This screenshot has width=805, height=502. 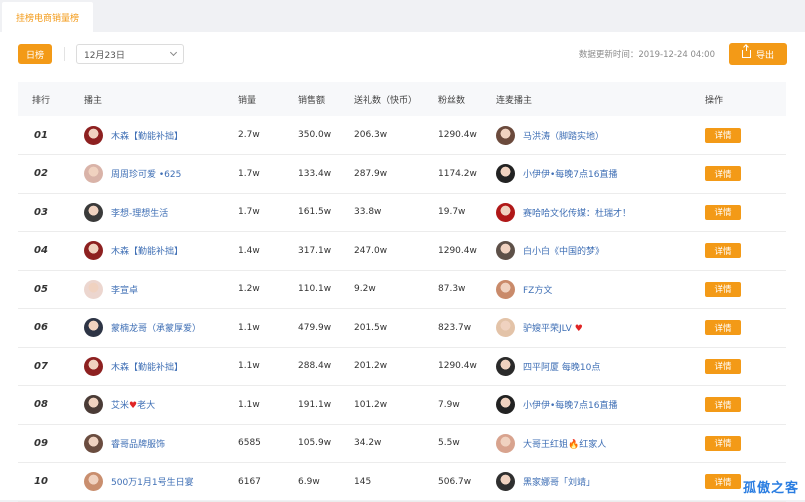 I want to click on gifts-value: 247.0w, so click(x=371, y=250).